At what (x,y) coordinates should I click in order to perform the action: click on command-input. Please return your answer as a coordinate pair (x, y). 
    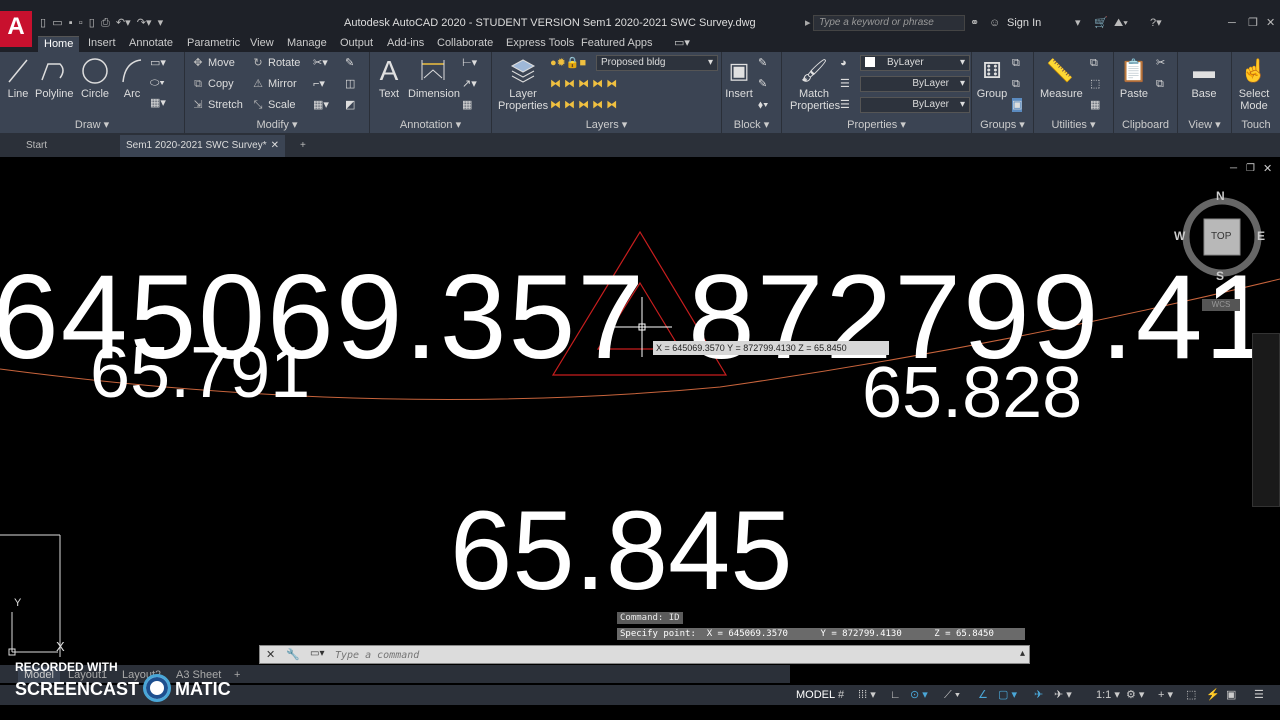
    Looking at the image, I should click on (635, 655).